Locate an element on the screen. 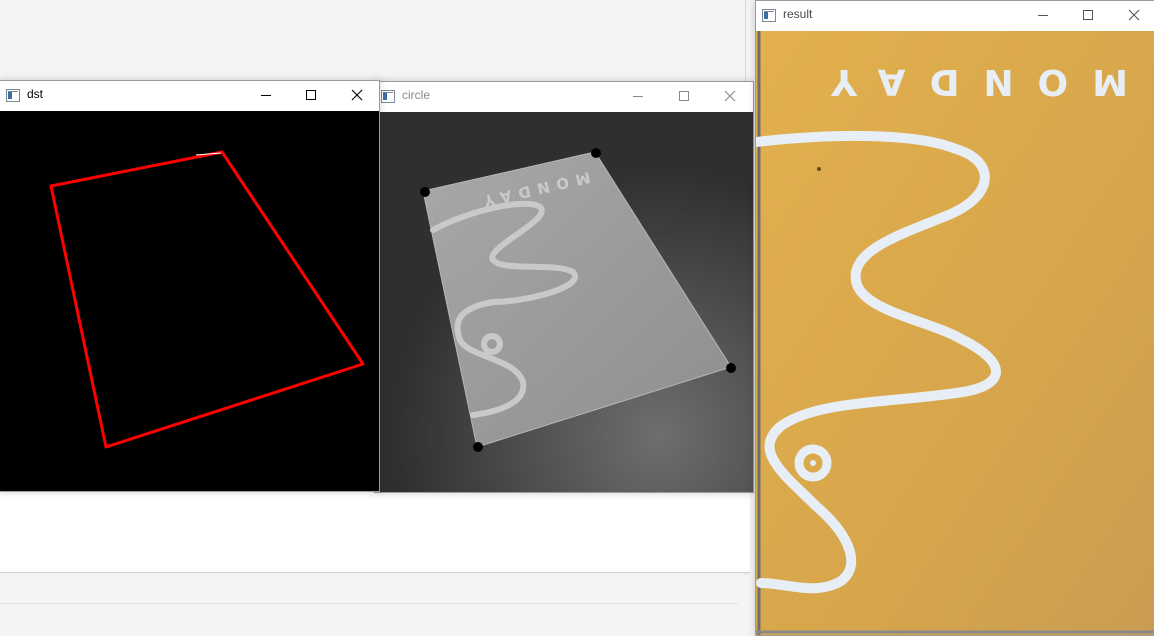  dst-maximize-button is located at coordinates (311, 95).